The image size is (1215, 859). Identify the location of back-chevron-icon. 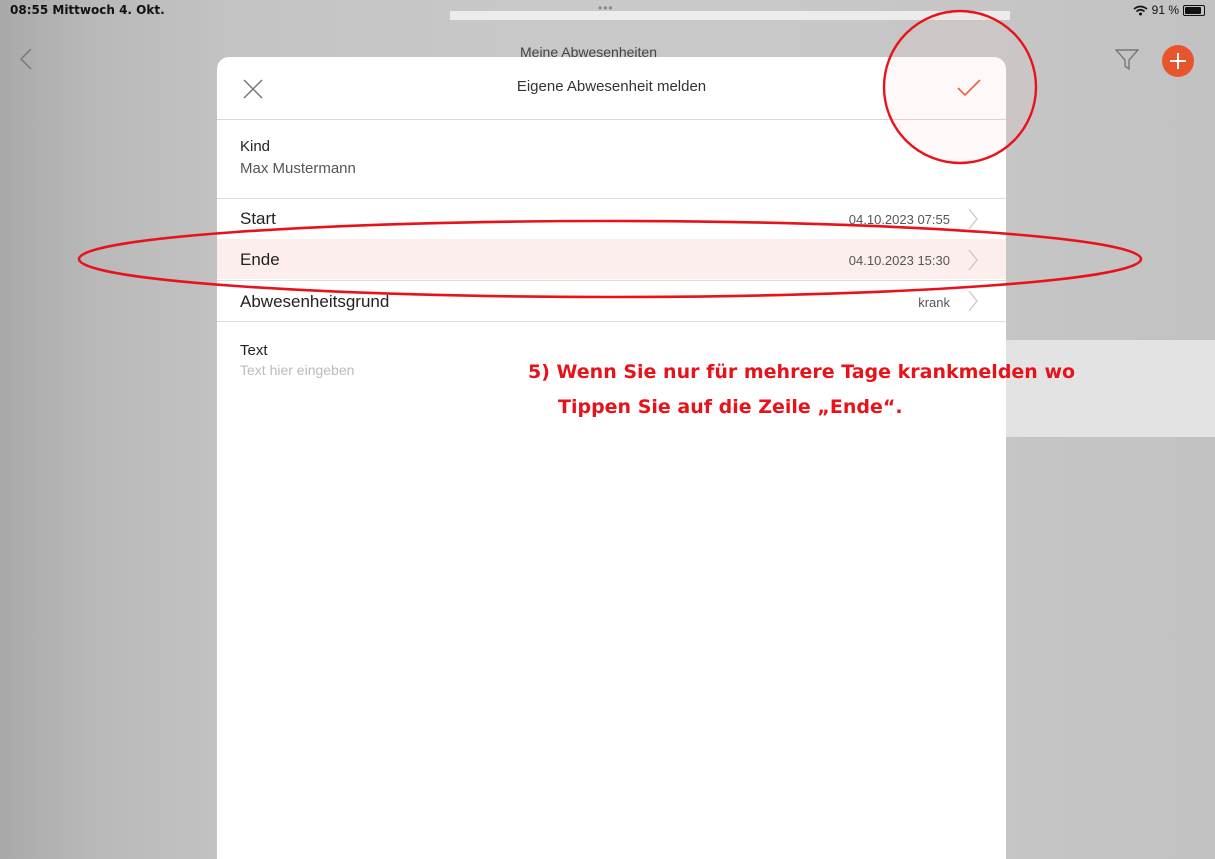
(26, 59).